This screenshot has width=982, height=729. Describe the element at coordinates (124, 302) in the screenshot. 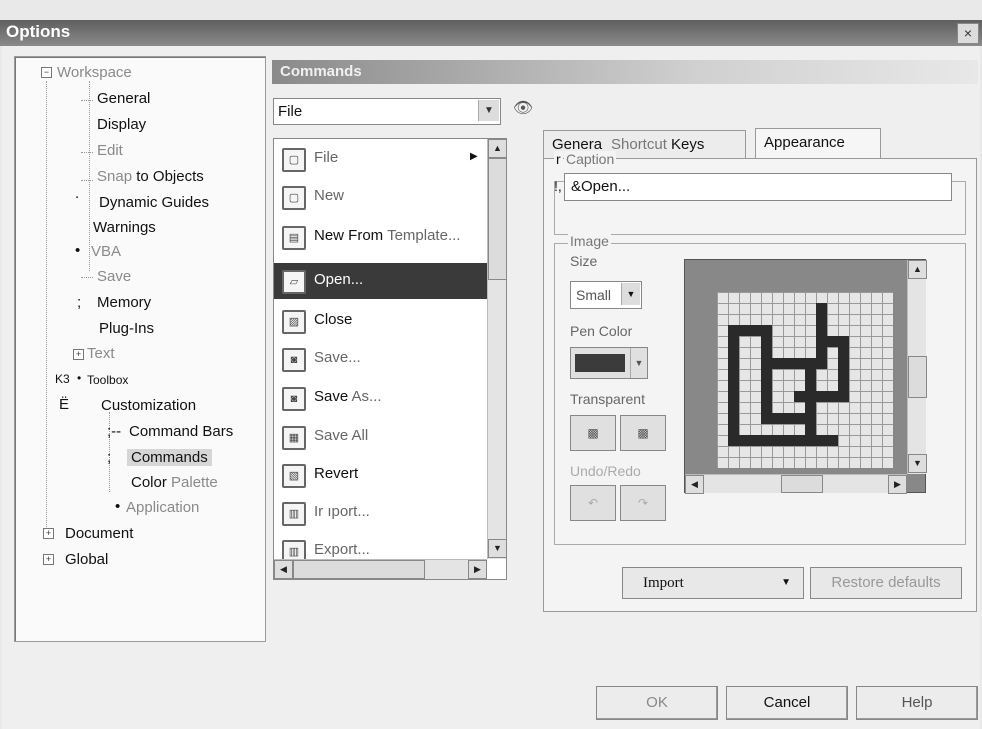

I see `tree-item-memory: Memory` at that location.